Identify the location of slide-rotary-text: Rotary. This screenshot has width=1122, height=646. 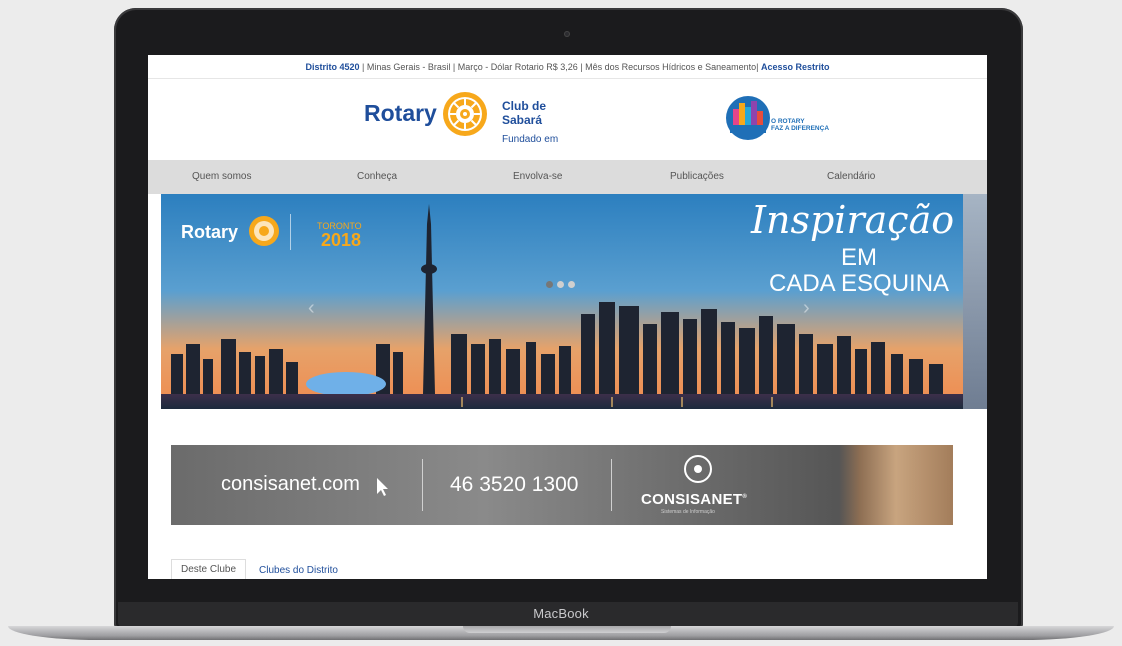
(210, 232).